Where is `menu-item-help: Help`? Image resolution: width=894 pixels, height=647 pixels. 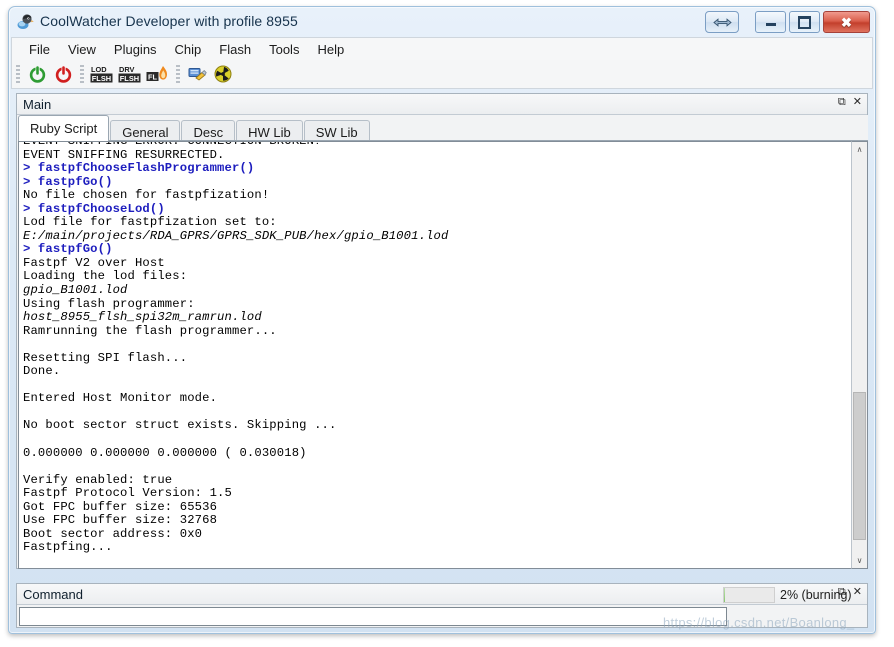
menu-item-help: Help is located at coordinates (330, 49).